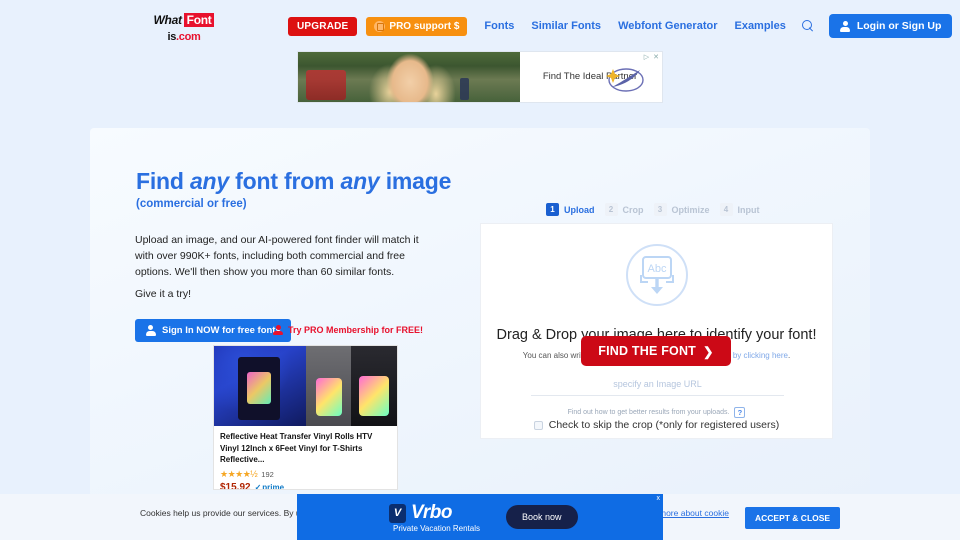 Image resolution: width=960 pixels, height=540 pixels. What do you see at coordinates (740, 412) in the screenshot?
I see `help-question-icon: ?` at bounding box center [740, 412].